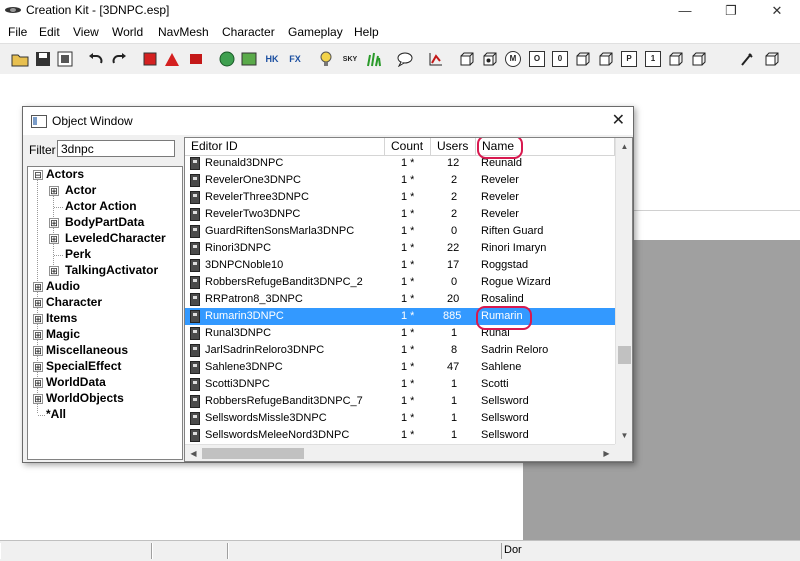 Image resolution: width=800 pixels, height=561 pixels. Describe the element at coordinates (65, 59) in the screenshot. I see `save-all-icon` at that location.